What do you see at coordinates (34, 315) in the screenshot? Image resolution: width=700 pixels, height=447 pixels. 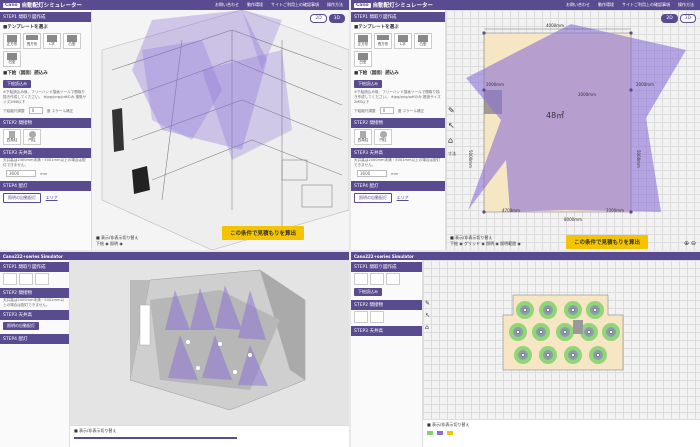 I see `step3-header-3: STEP3 天井高` at bounding box center [34, 315].